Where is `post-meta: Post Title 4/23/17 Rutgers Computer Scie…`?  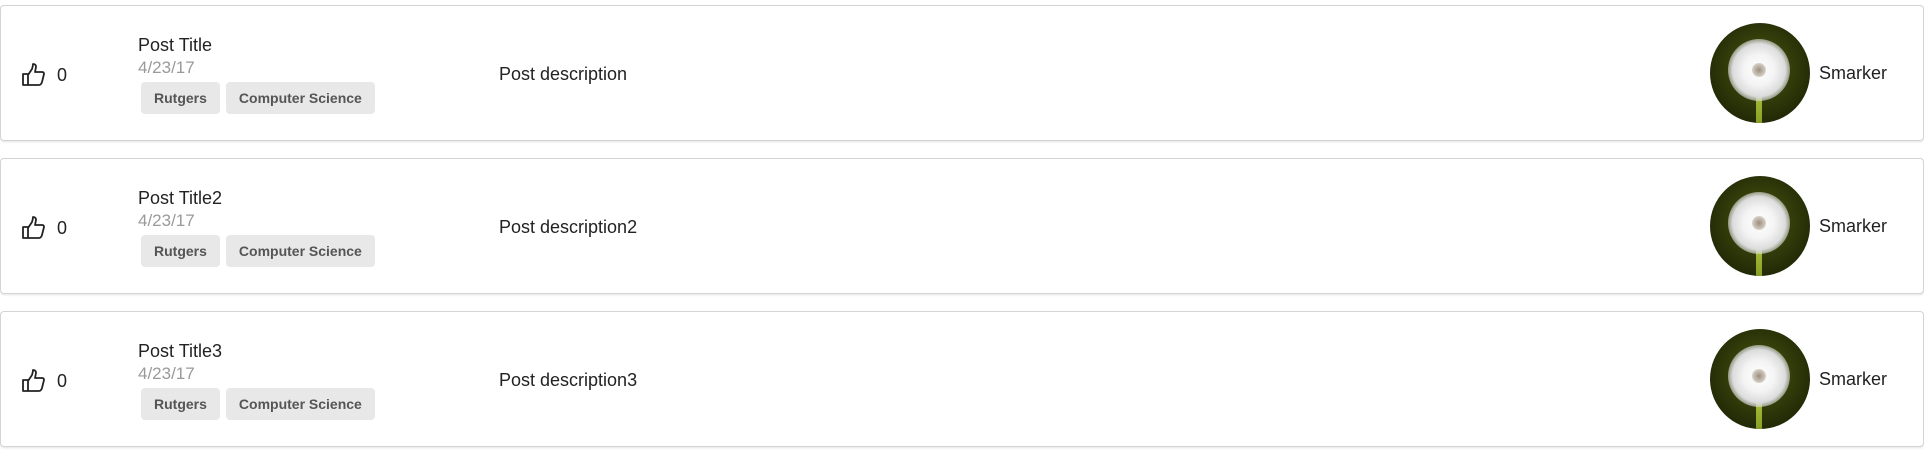 post-meta: Post Title 4/23/17 Rutgers Computer Scie… is located at coordinates (256, 74).